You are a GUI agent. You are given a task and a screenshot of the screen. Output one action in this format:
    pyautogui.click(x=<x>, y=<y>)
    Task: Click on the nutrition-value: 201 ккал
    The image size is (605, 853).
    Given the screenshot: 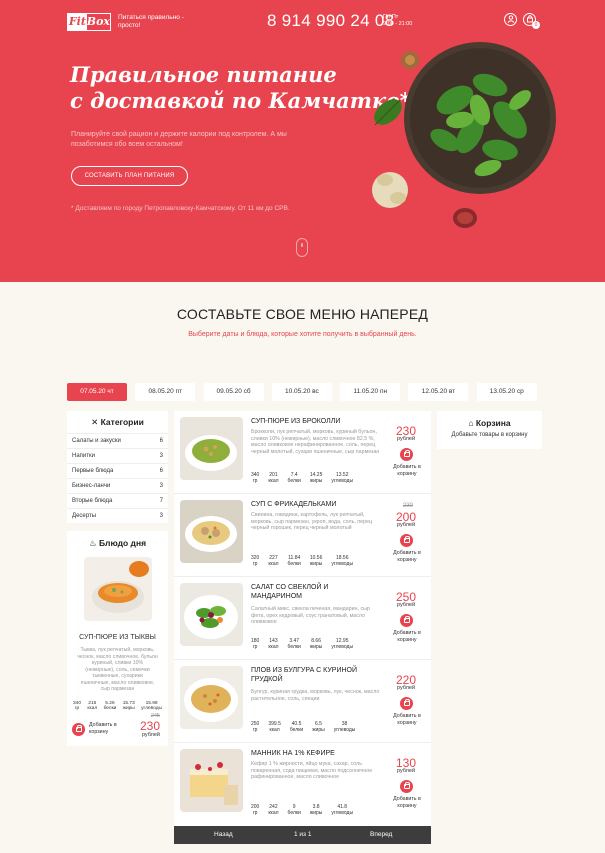 What is the action you would take?
    pyautogui.click(x=273, y=478)
    